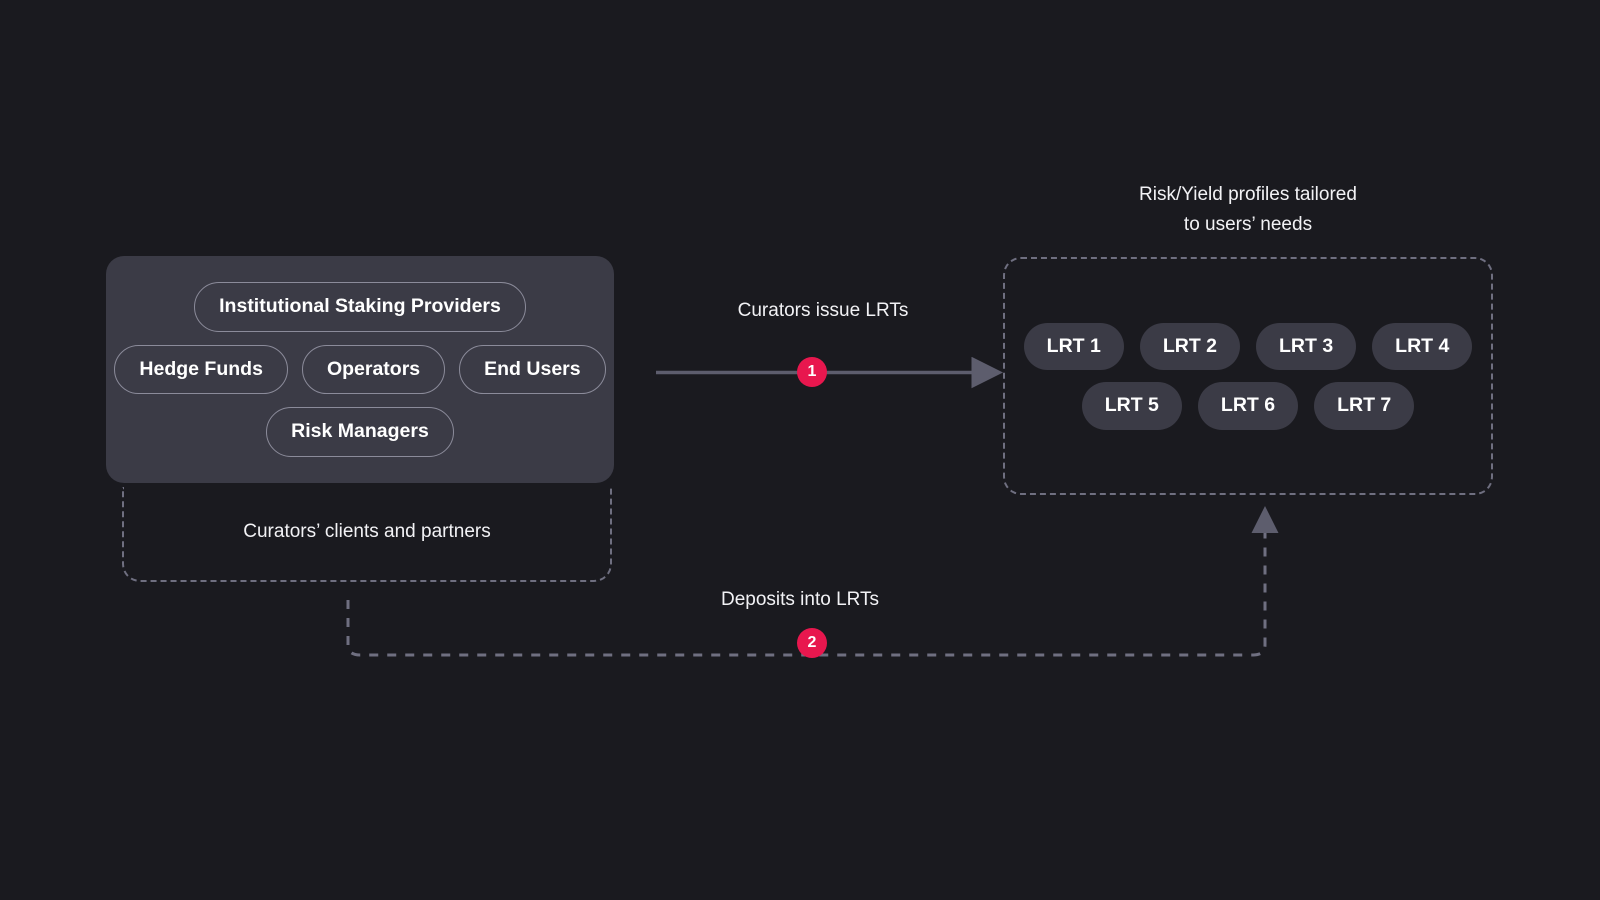 Image resolution: width=1600 pixels, height=900 pixels. I want to click on lrt-group-caption-line-2: to users’ needs, so click(1248, 225).